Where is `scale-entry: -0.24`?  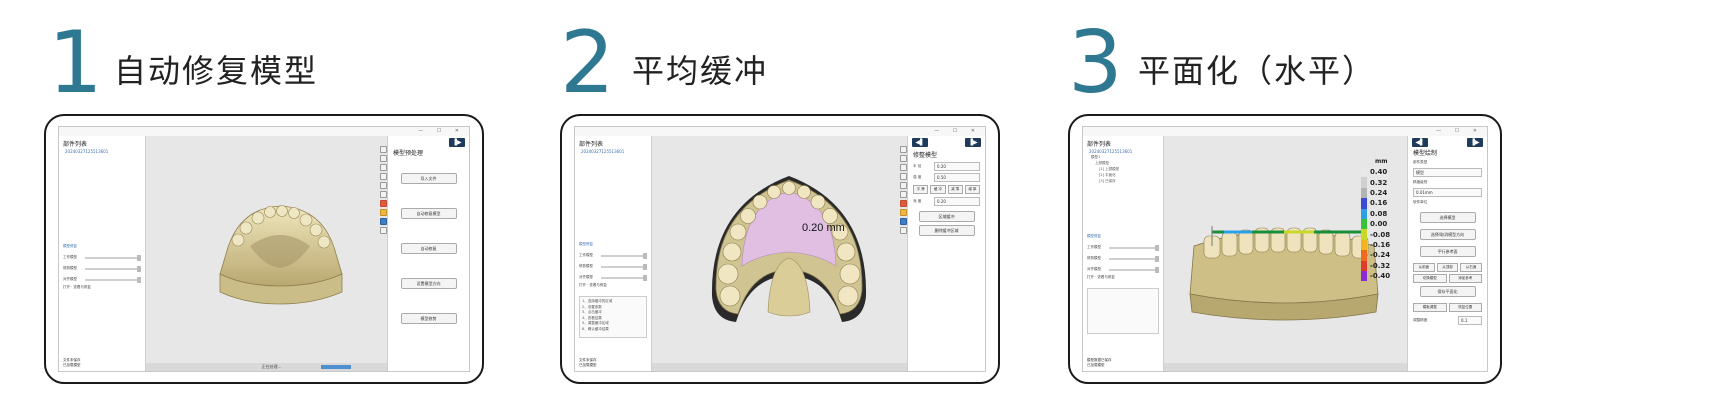 scale-entry: -0.24 is located at coordinates (1381, 255).